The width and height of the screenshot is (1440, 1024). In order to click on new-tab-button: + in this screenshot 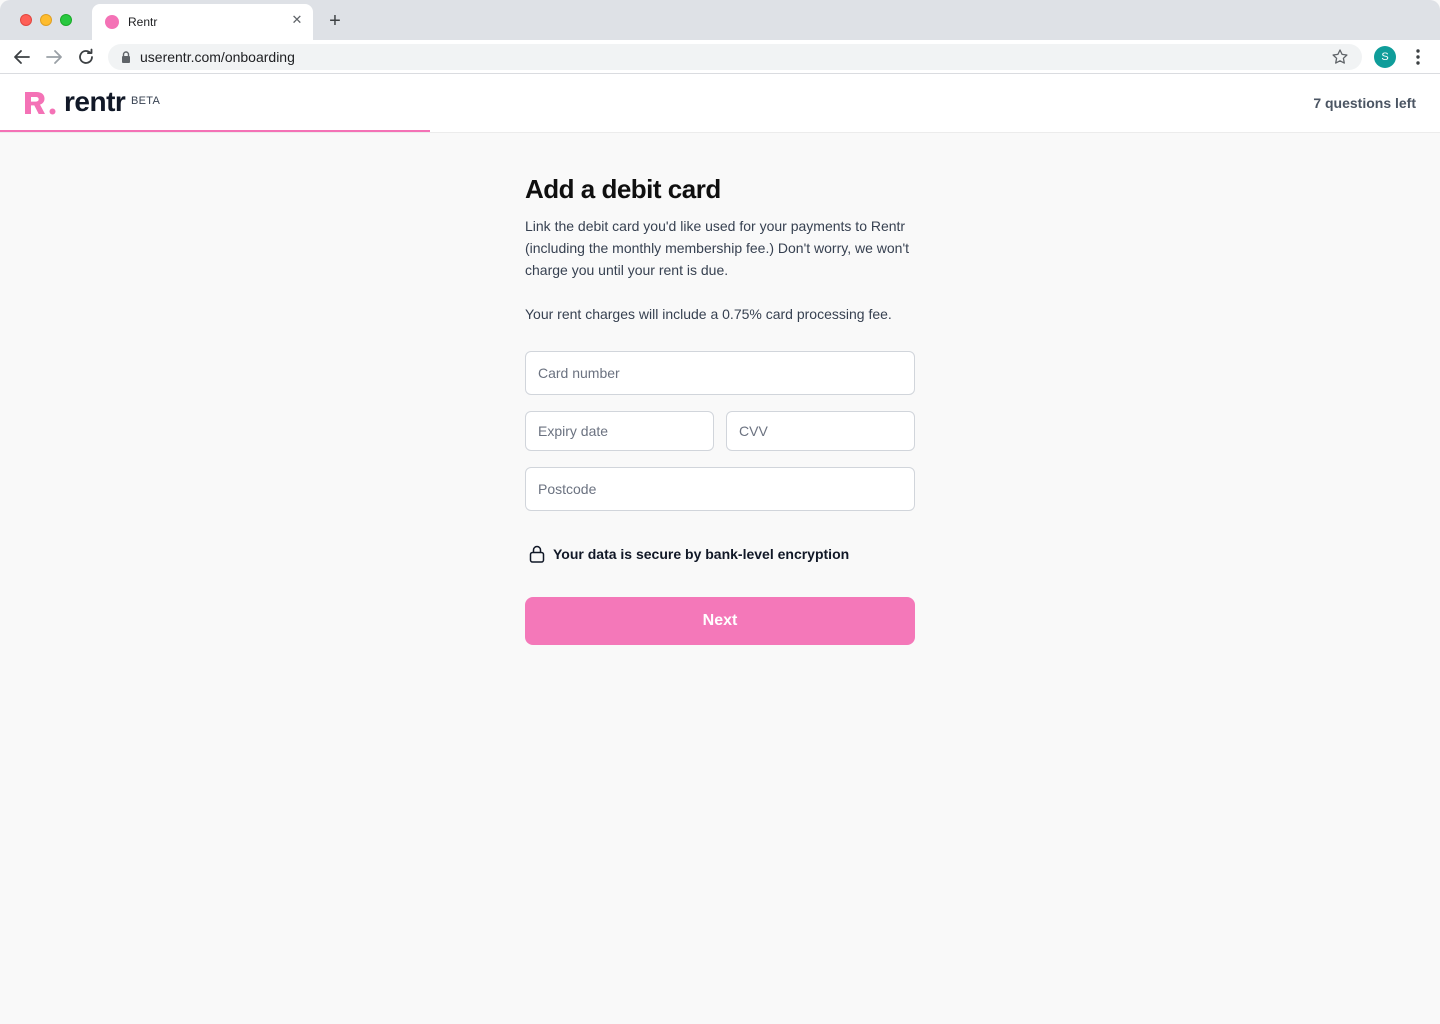, I will do `click(335, 21)`.